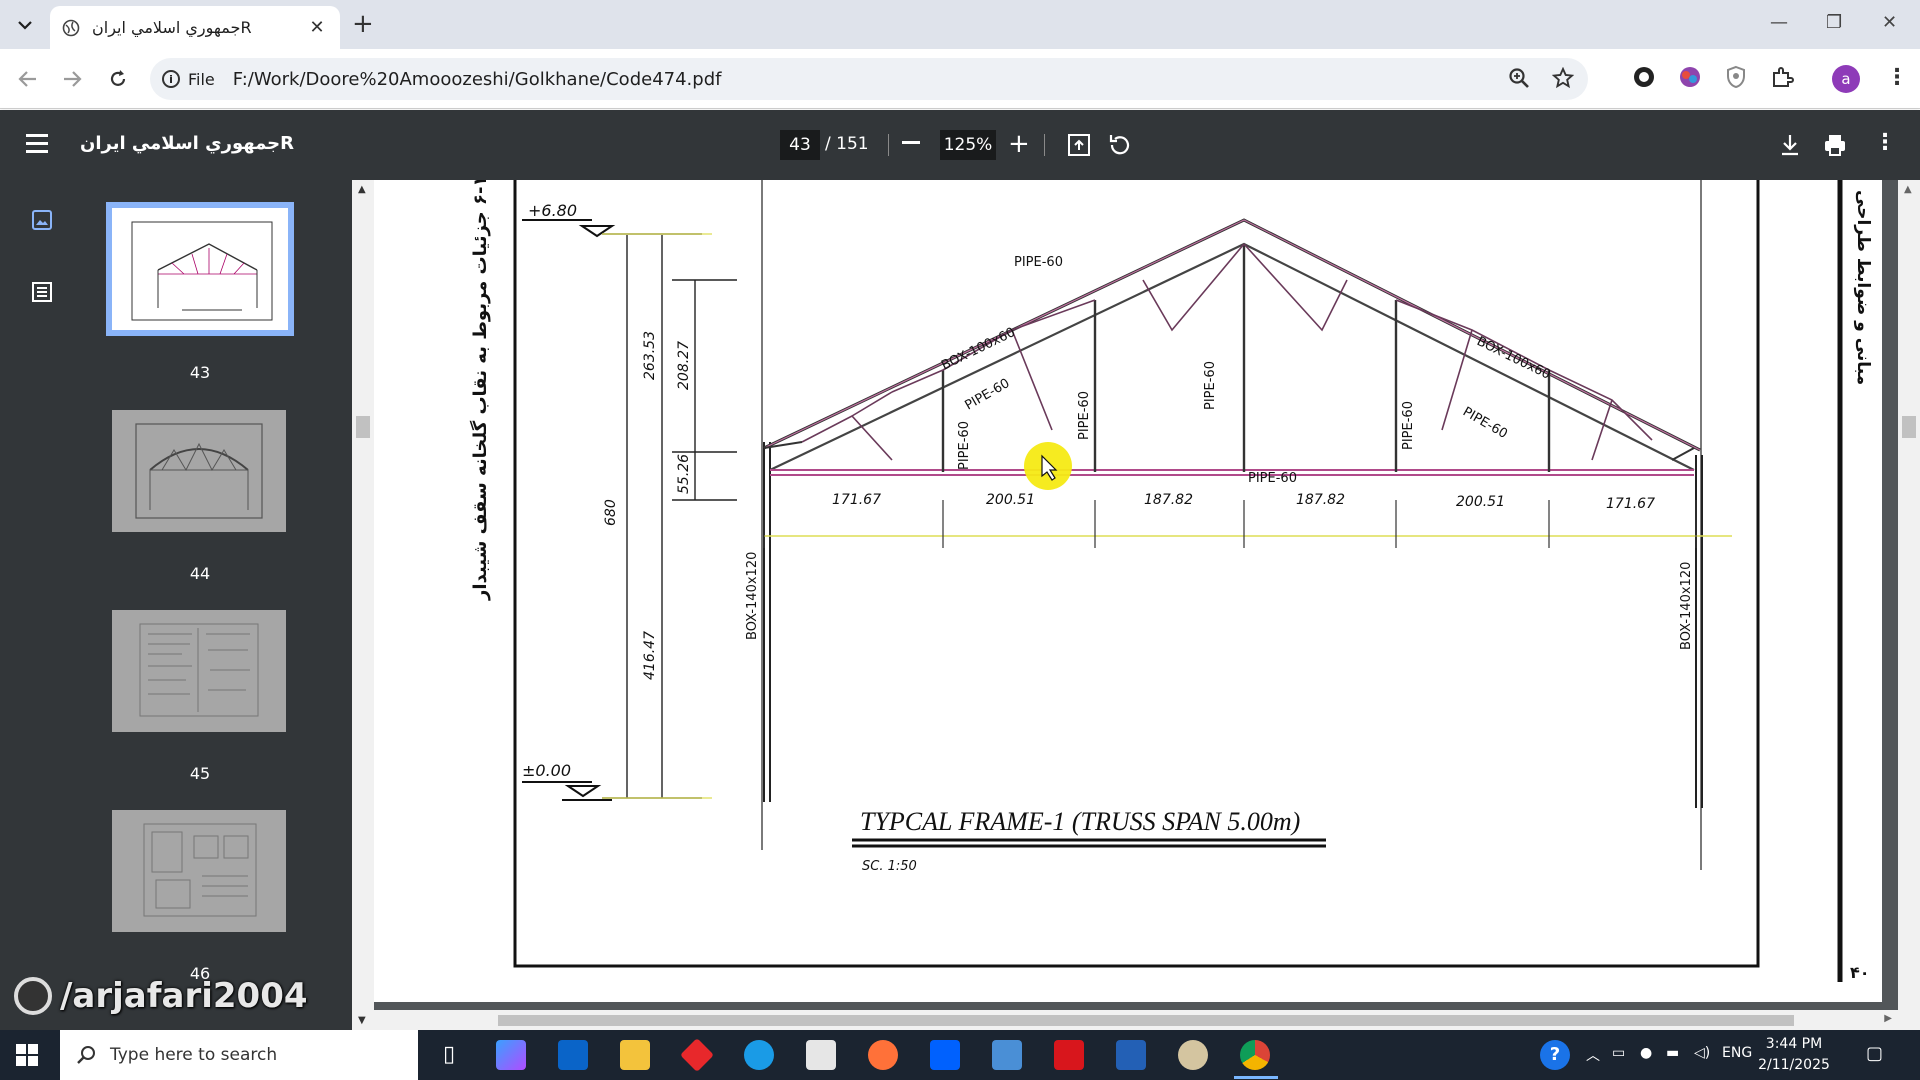  What do you see at coordinates (889, 866) in the screenshot?
I see `drawing-scale: SC. 1:50` at bounding box center [889, 866].